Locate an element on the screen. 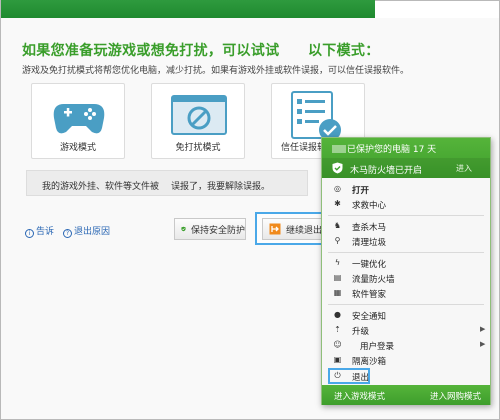 The height and width of the screenshot is (420, 500). menu-footer: 进入游戏模式 进入网购模式 is located at coordinates (406, 395).